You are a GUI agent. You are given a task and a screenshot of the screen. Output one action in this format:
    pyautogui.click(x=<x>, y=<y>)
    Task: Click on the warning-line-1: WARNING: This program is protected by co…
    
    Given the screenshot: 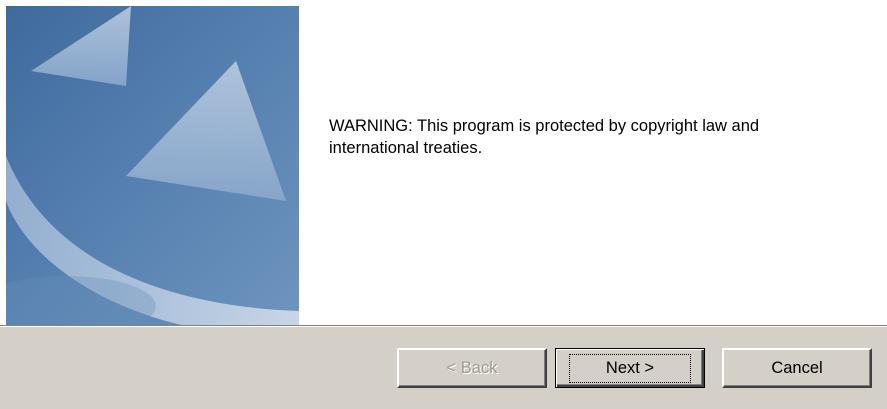 What is the action you would take?
    pyautogui.click(x=544, y=126)
    